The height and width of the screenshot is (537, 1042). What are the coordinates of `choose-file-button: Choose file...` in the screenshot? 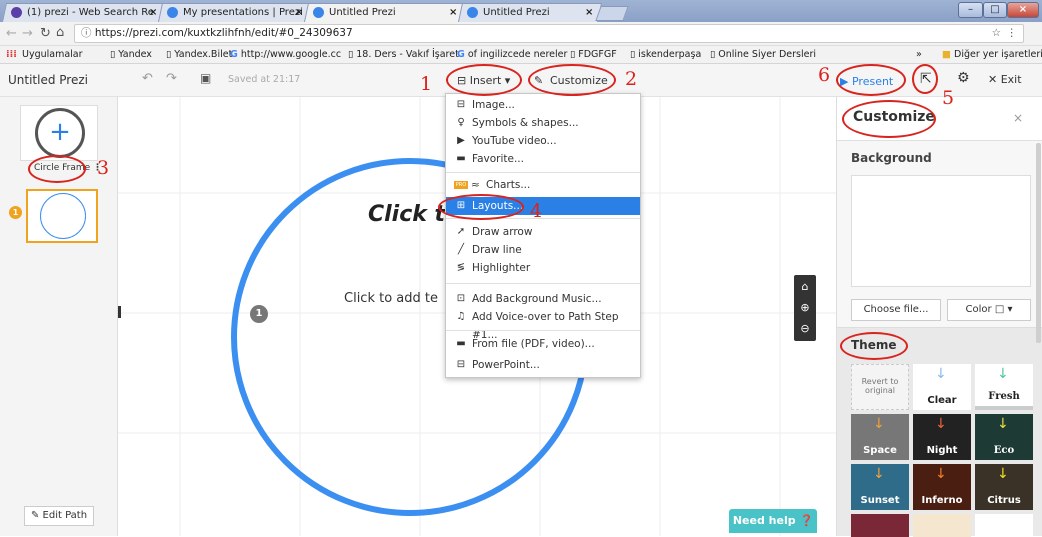 It's located at (896, 310).